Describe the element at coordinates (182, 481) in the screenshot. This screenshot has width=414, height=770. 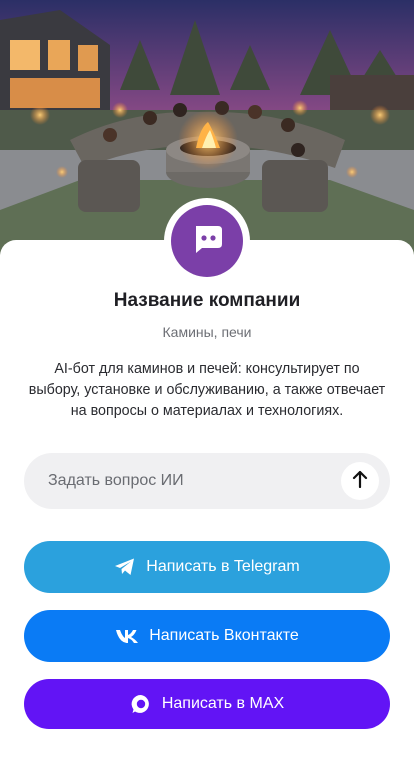
I see `ask-ai-input` at that location.